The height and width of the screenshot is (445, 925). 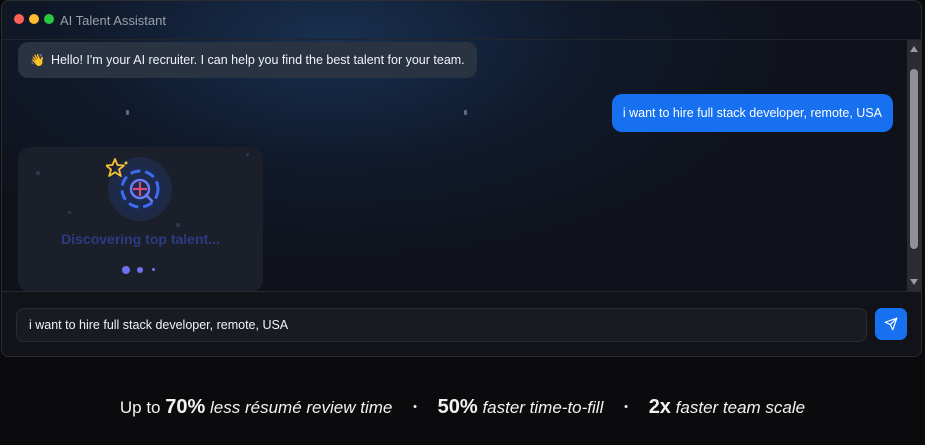 I want to click on send-button, so click(x=891, y=324).